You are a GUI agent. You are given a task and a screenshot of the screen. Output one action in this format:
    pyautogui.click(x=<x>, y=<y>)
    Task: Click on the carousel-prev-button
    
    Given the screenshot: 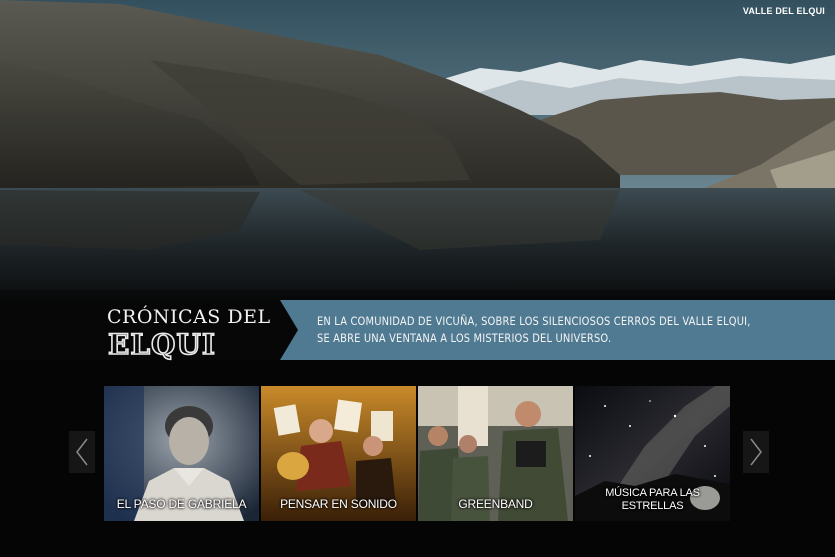 What is the action you would take?
    pyautogui.click(x=82, y=452)
    